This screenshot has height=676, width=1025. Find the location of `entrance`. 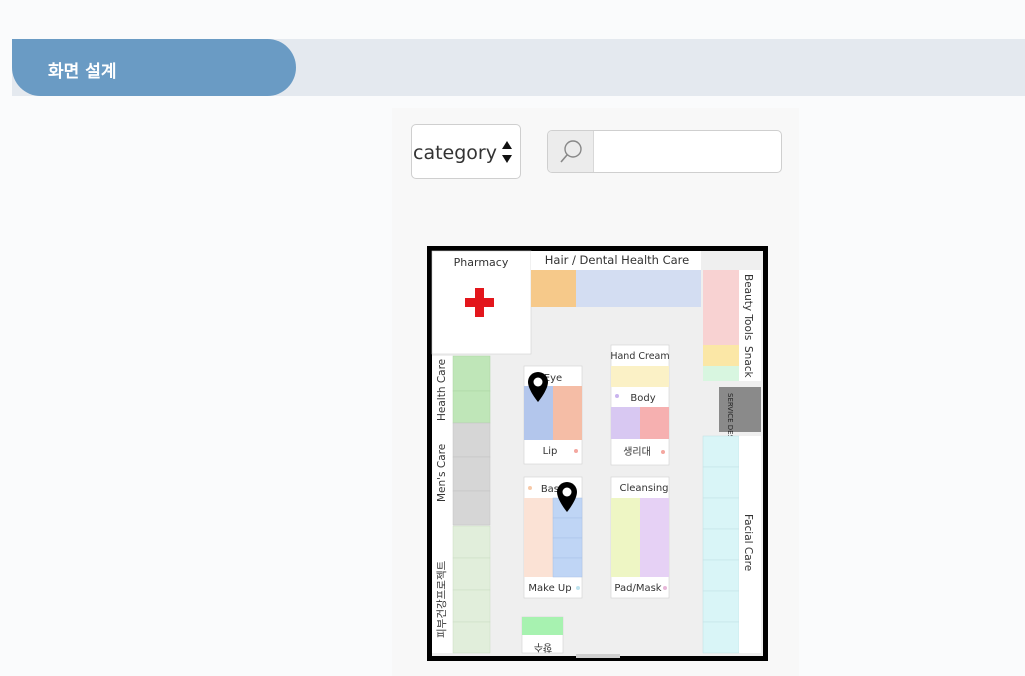

entrance is located at coordinates (598, 656).